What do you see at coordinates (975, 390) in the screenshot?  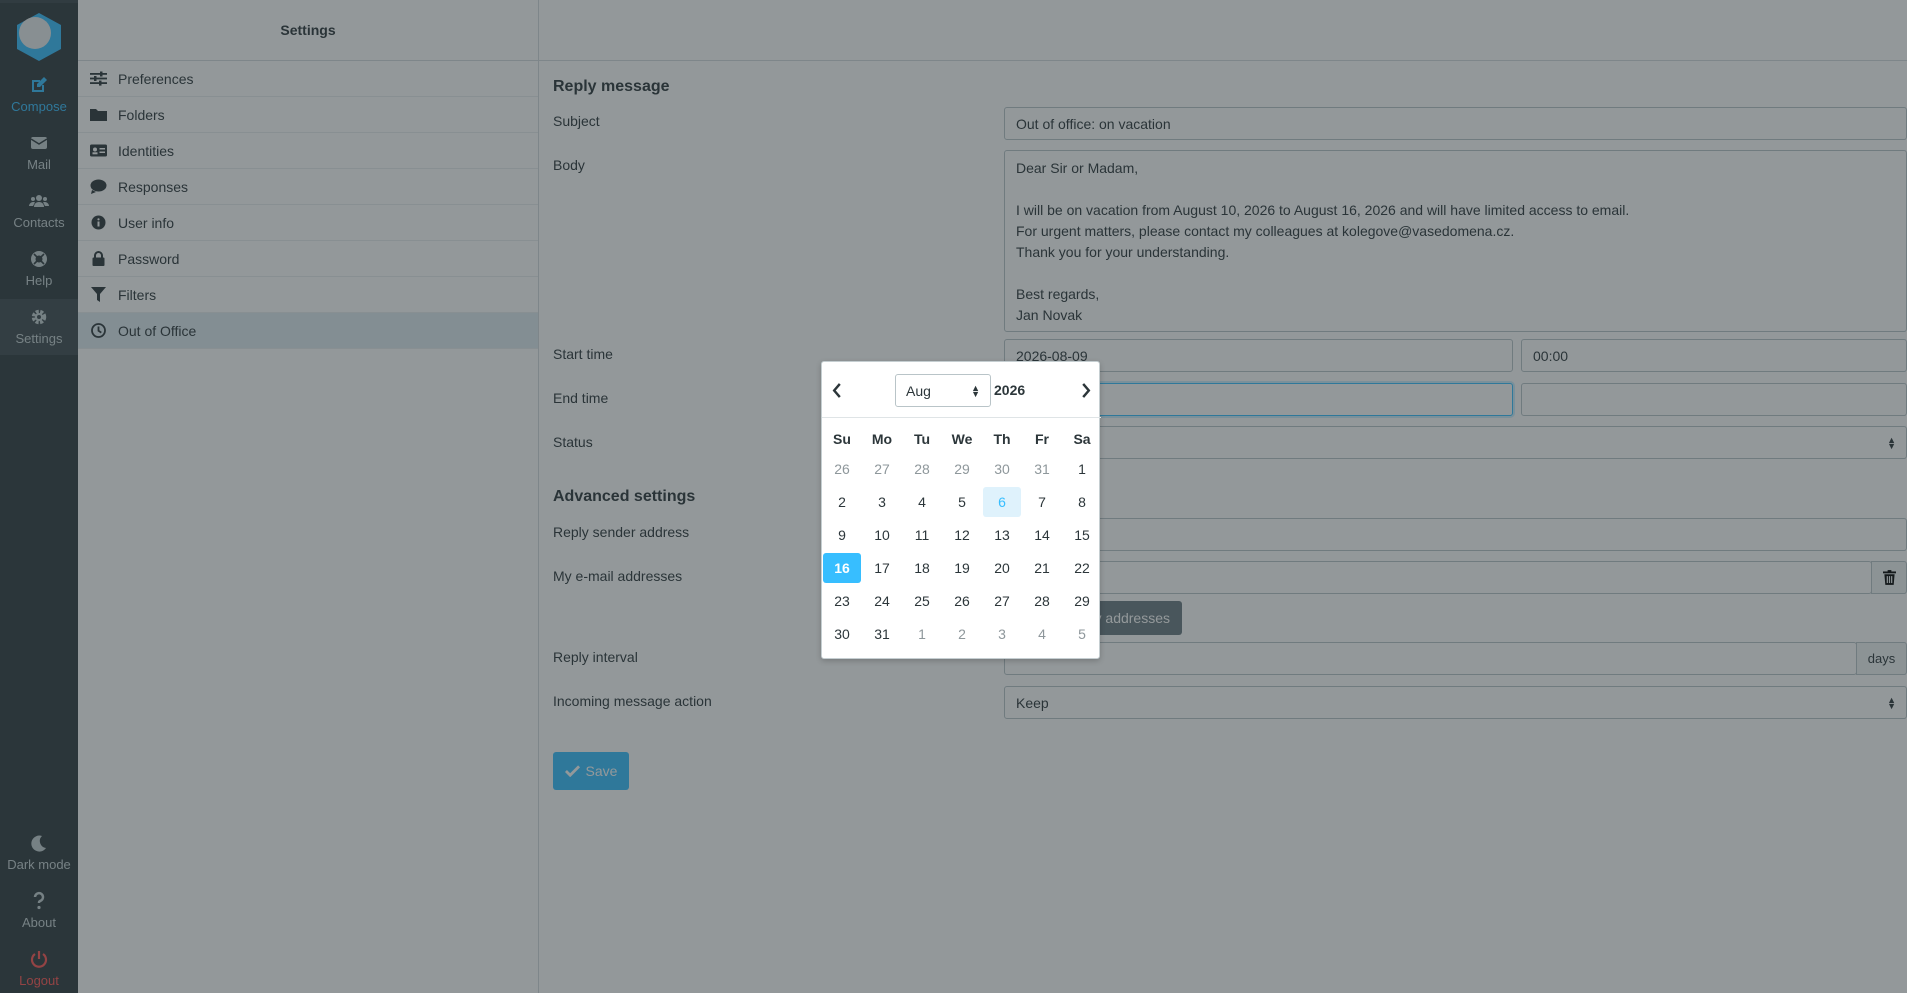 I see `select-arrows-icon: ▲▼` at bounding box center [975, 390].